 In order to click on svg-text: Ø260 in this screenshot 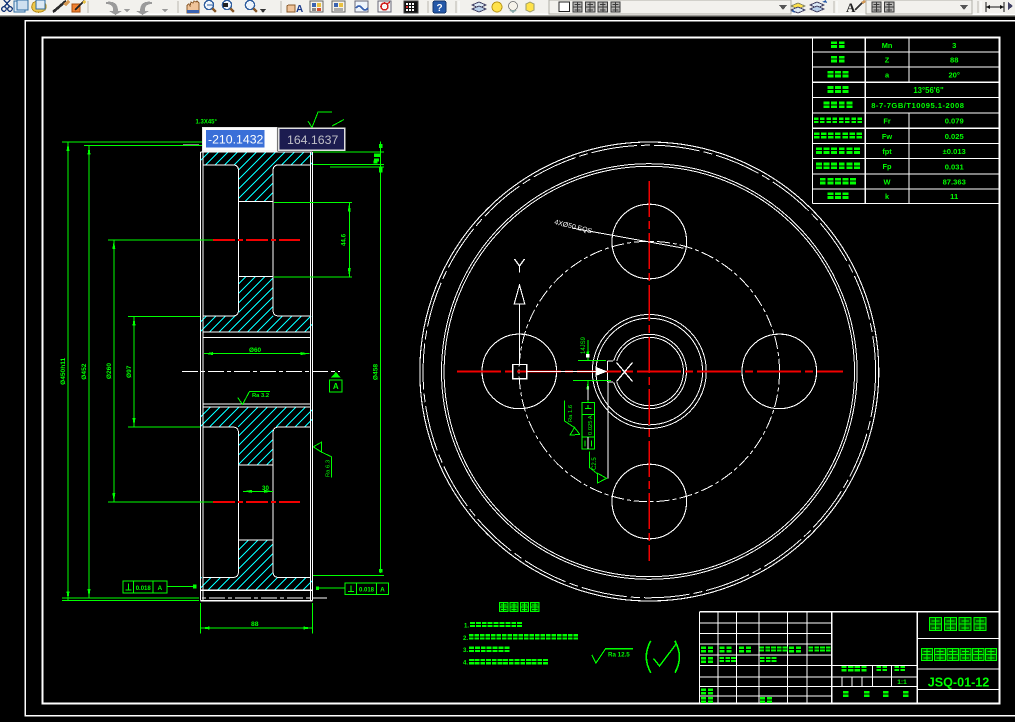, I will do `click(109, 371)`.